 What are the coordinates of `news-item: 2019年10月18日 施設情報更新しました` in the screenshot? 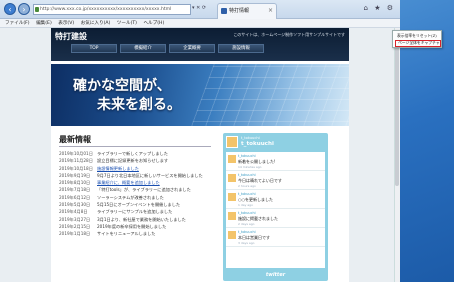 It's located at (137, 168).